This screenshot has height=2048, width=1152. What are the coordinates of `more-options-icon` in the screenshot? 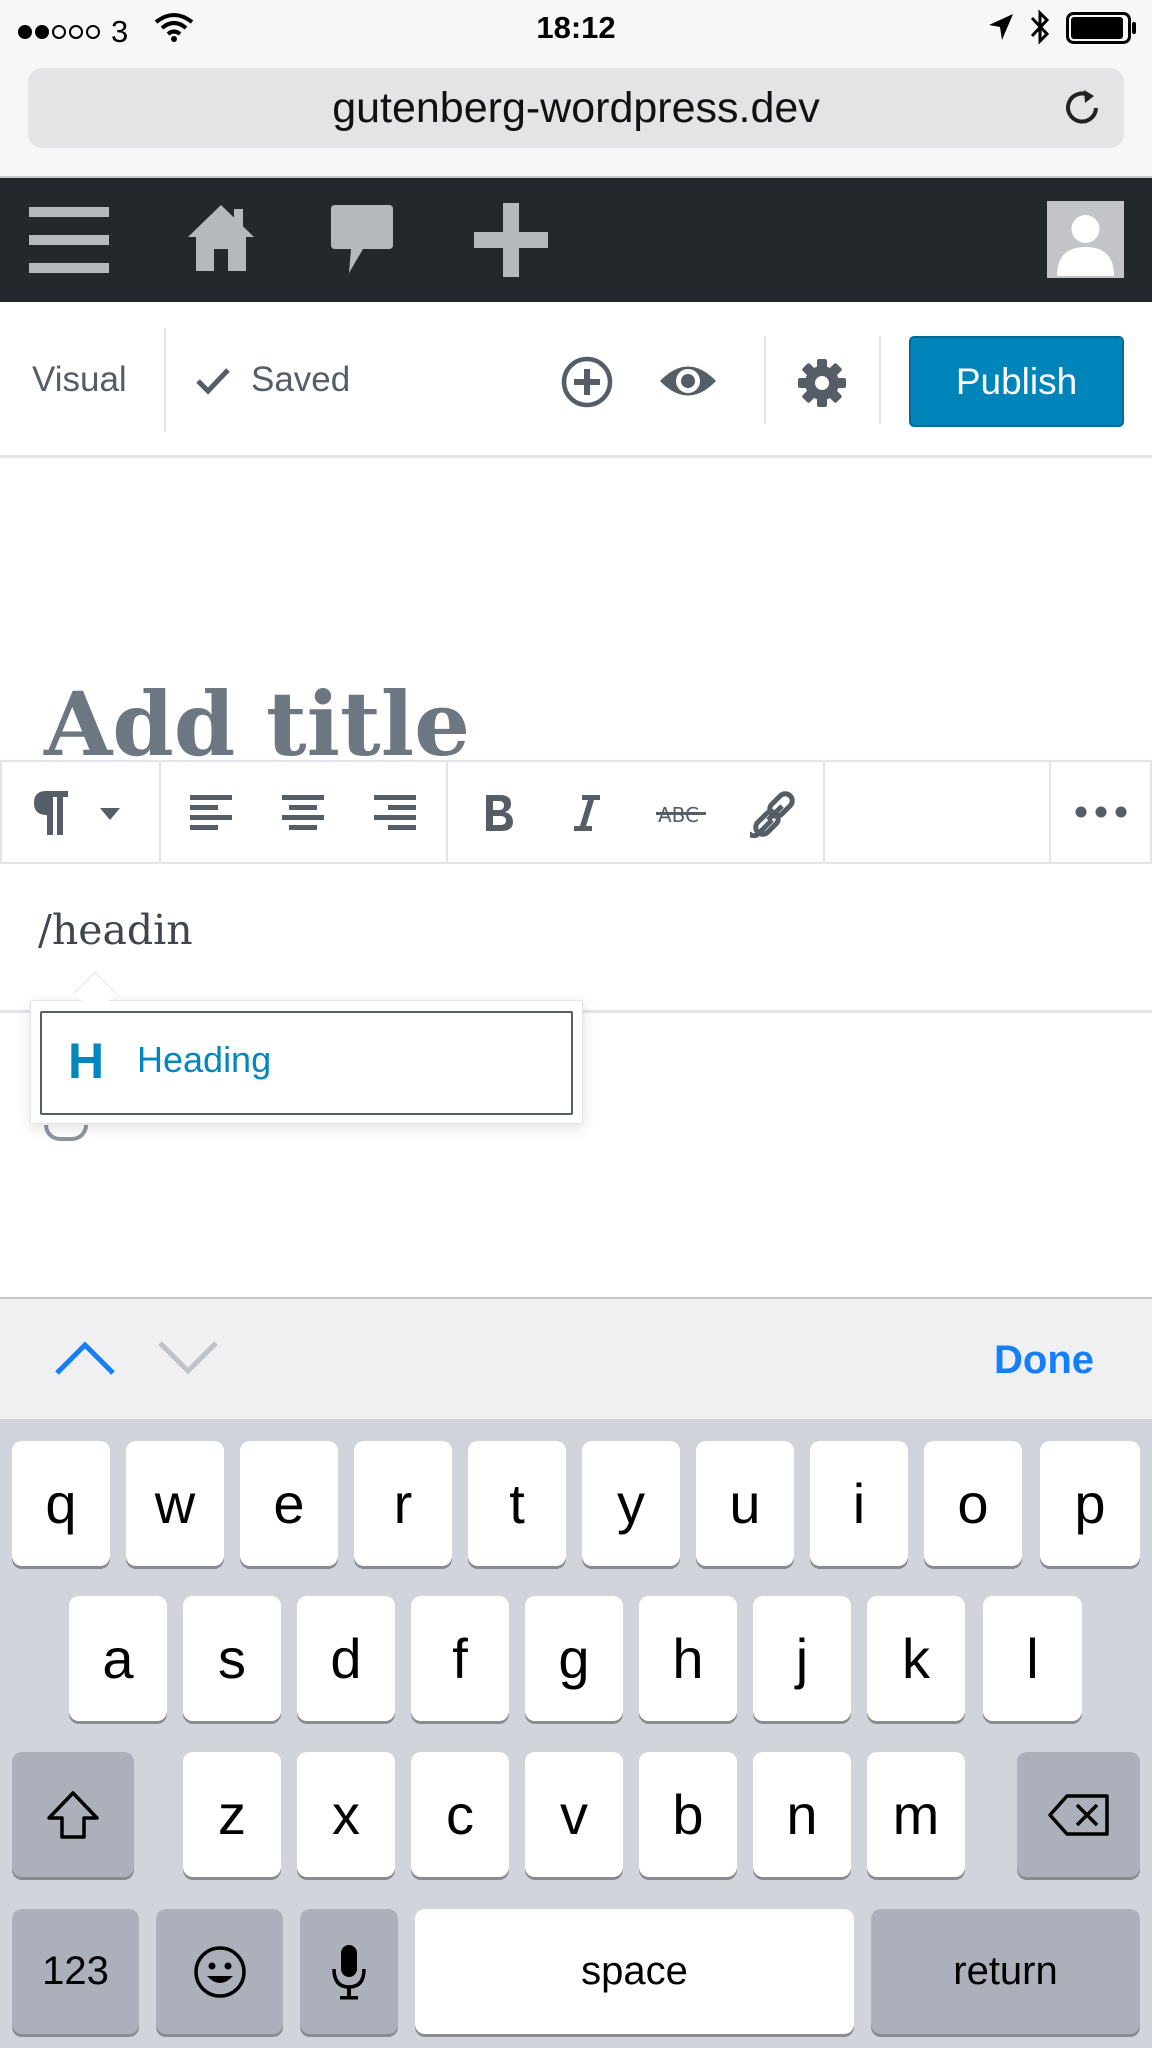 It's located at (1101, 812).